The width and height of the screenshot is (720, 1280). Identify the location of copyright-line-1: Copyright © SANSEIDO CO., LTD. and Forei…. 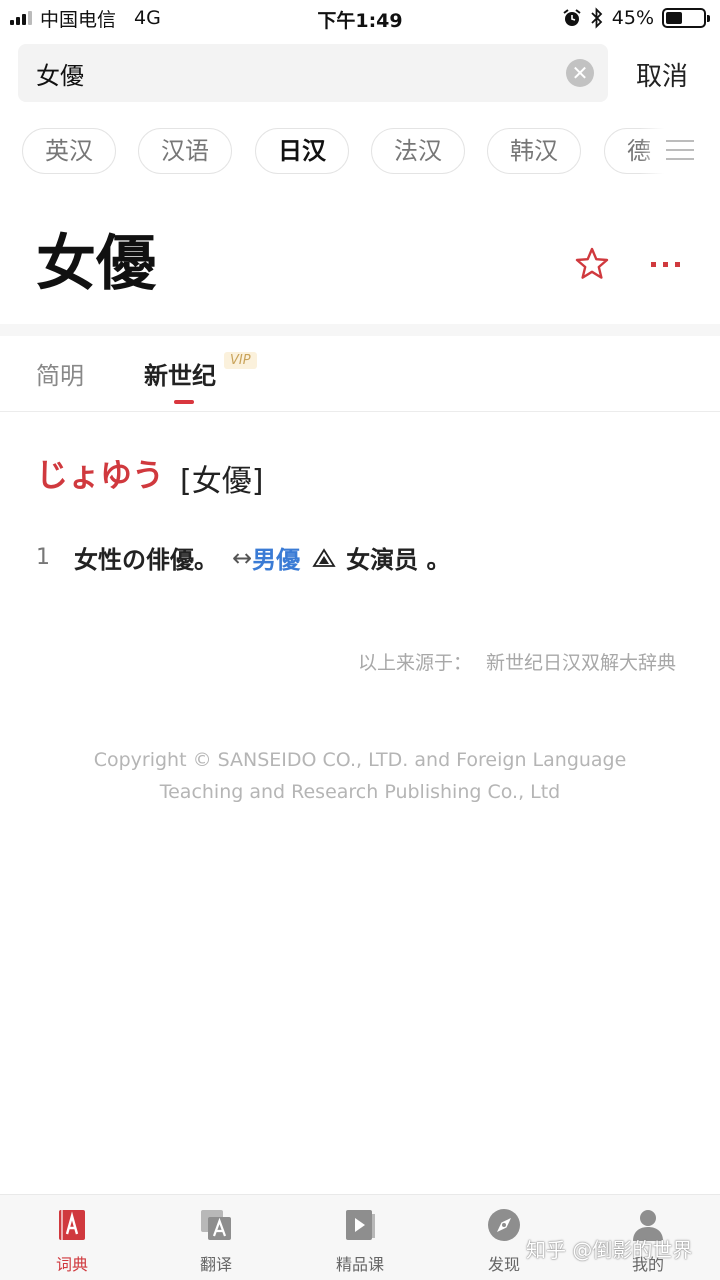
(360, 760).